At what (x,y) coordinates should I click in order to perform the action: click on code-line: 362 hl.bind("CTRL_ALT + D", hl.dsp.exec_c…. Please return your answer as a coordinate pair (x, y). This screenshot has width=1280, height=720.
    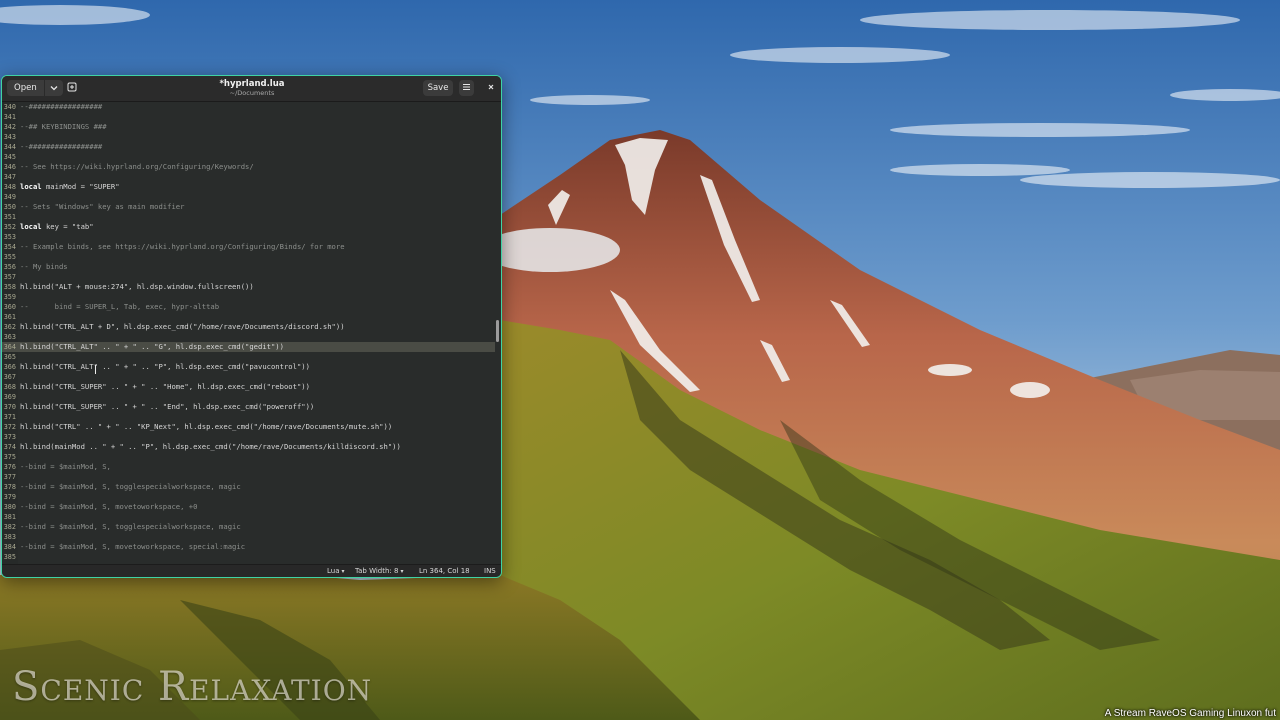
    Looking at the image, I should click on (251, 327).